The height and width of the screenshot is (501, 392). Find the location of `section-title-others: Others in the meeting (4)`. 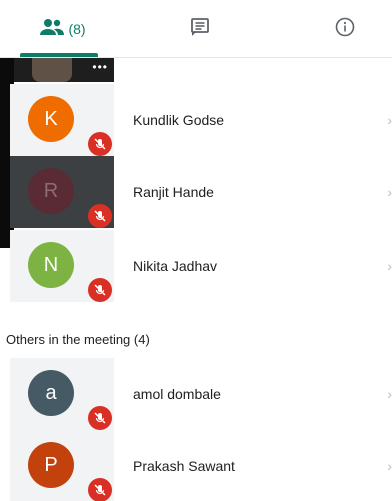

section-title-others: Others in the meeting (4) is located at coordinates (78, 339).